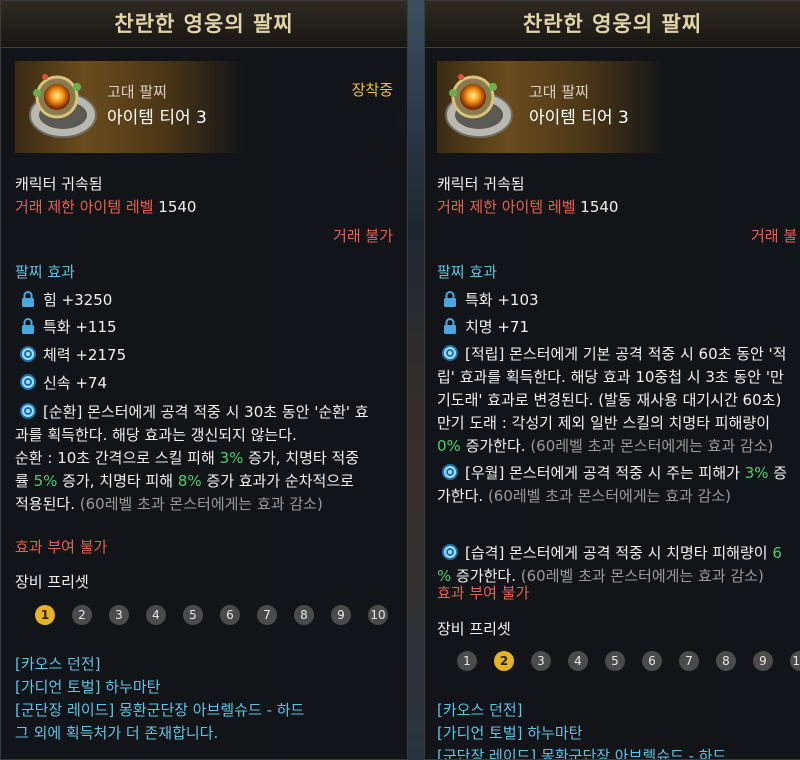 The height and width of the screenshot is (760, 800). Describe the element at coordinates (485, 473) in the screenshot. I see `effect-tag: [우월]` at that location.